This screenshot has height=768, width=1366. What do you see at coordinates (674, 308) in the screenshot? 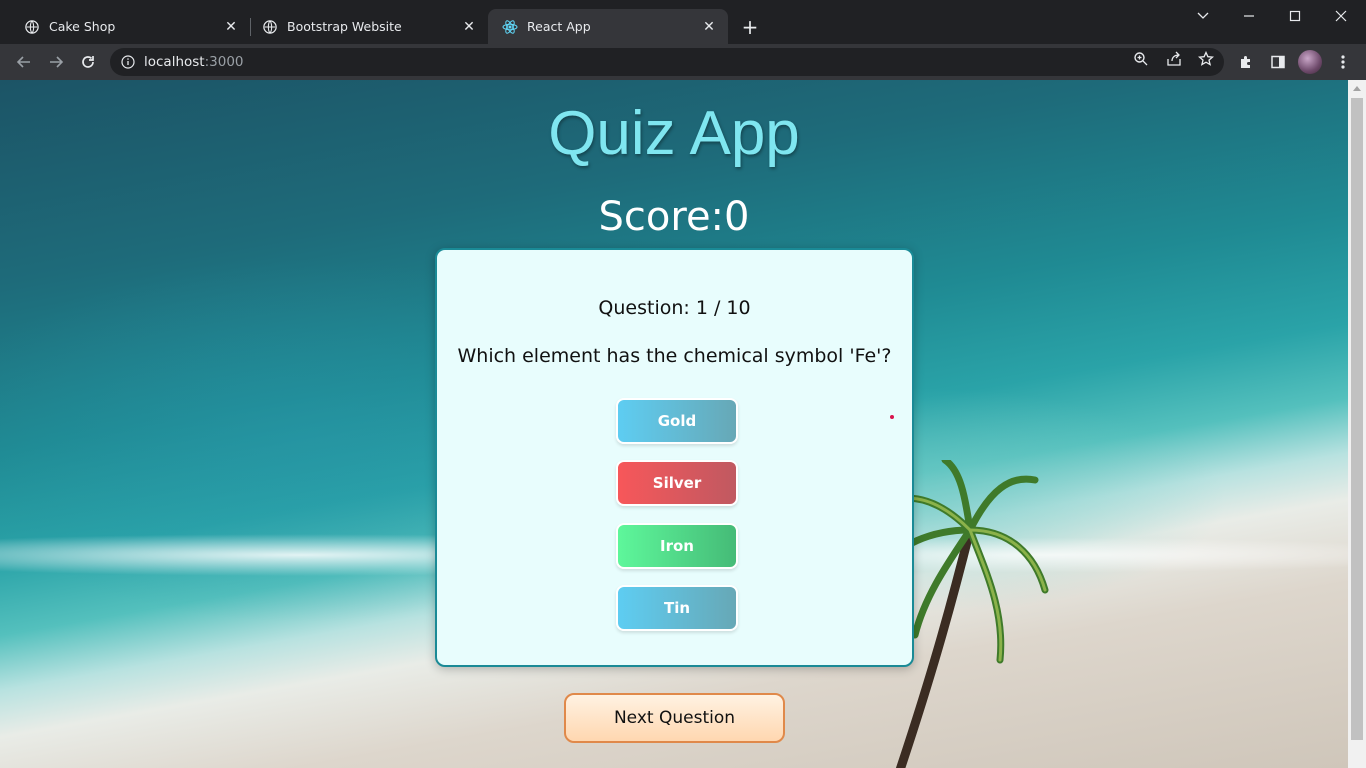
I see `question-number: Question: 1 / 10` at bounding box center [674, 308].